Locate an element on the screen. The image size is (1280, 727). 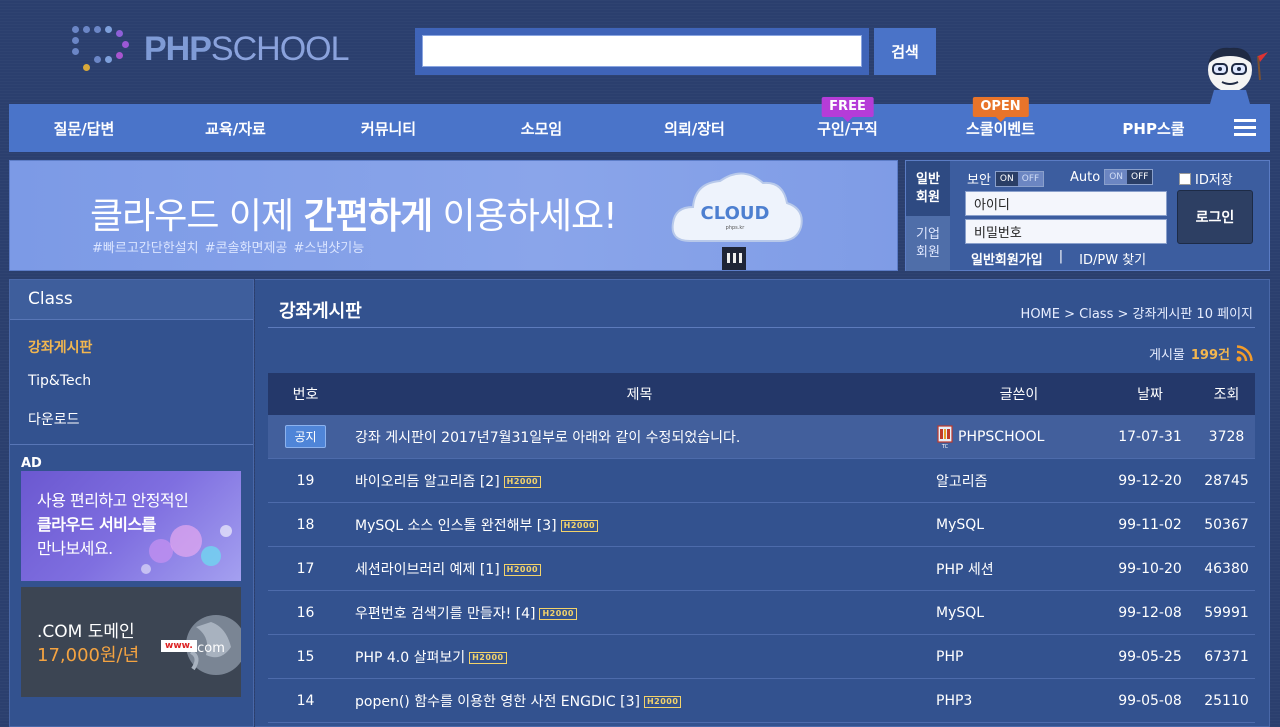
site-logo: PHPSCHOOL is located at coordinates (215, 49).